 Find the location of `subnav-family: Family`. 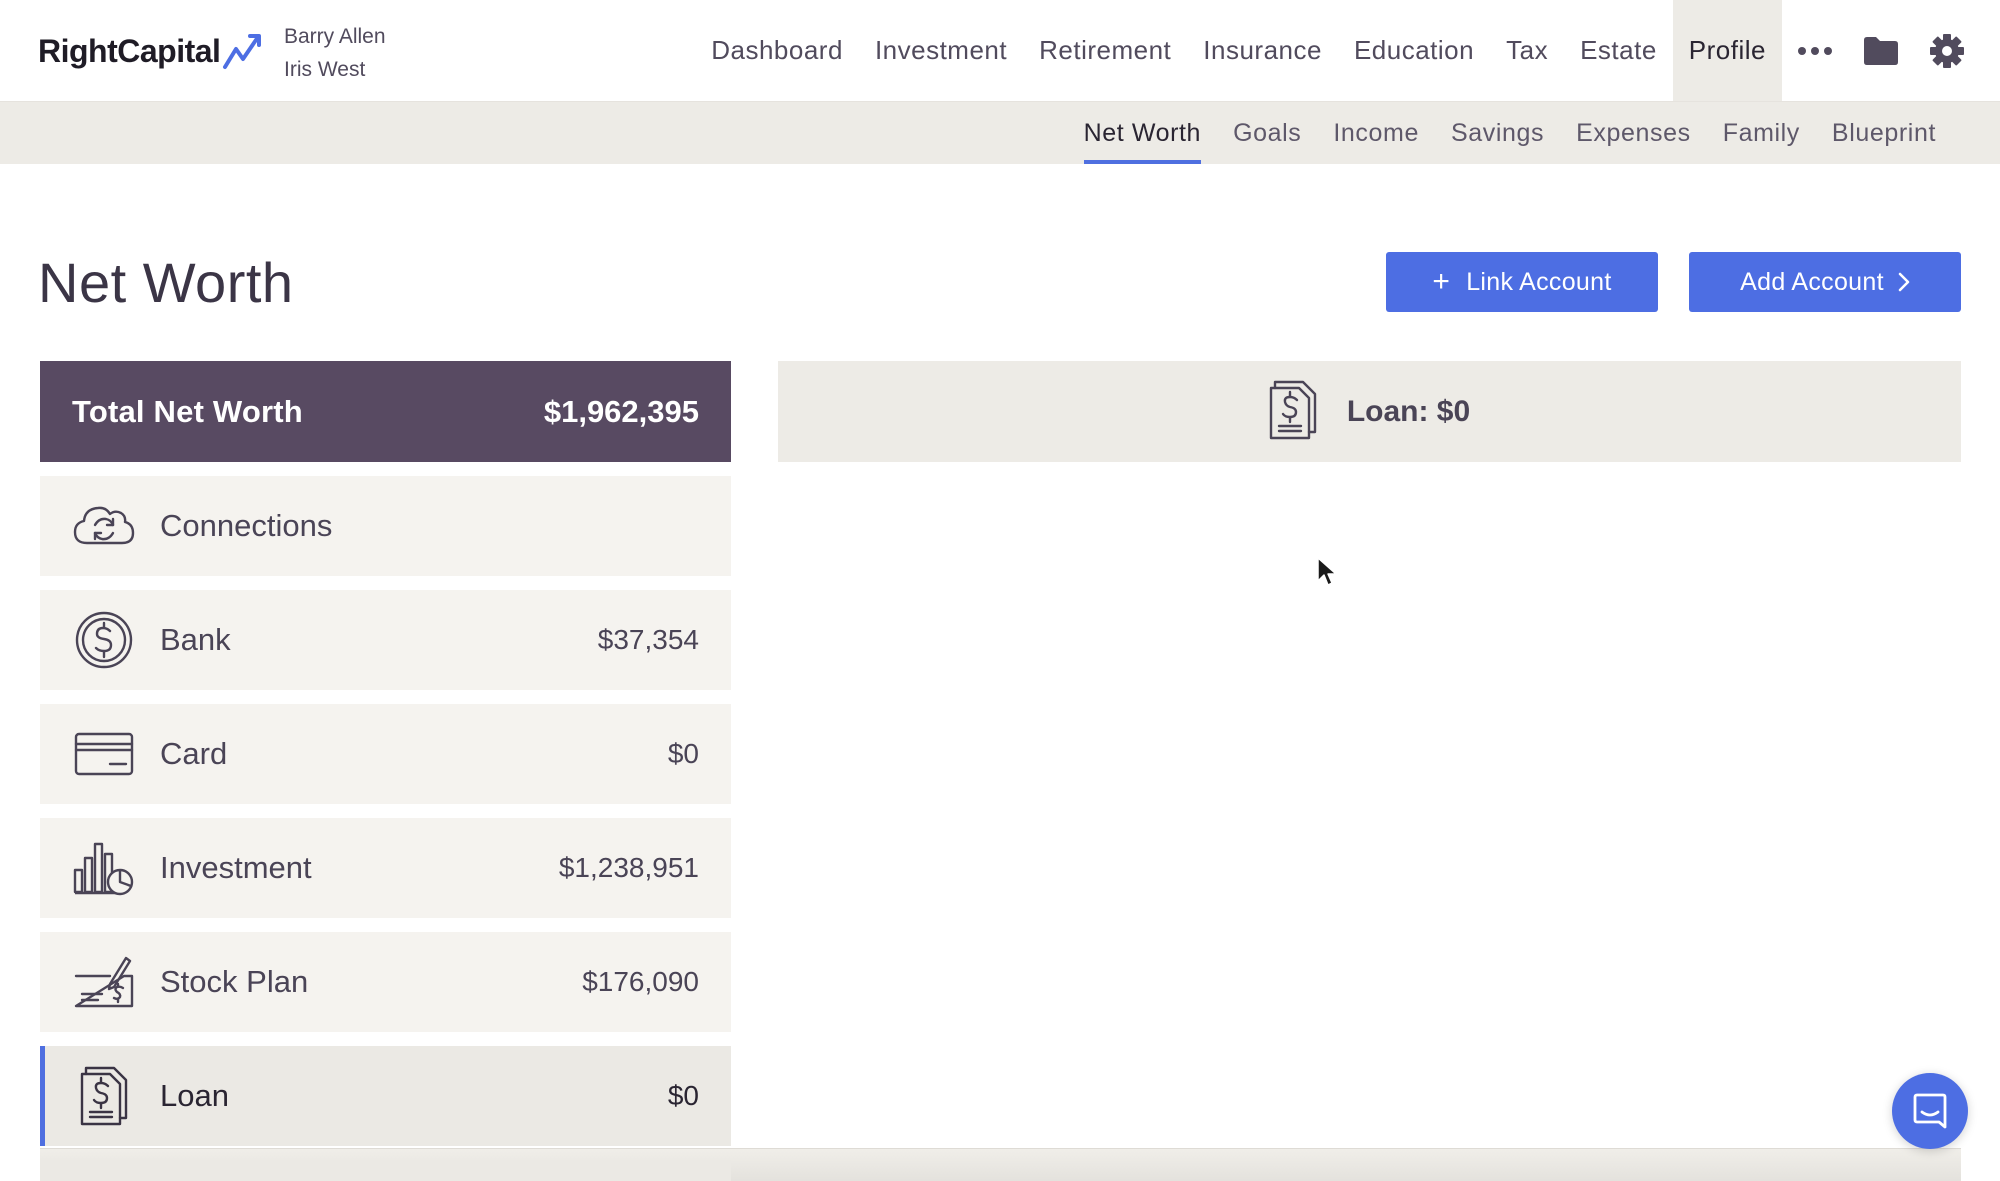

subnav-family: Family is located at coordinates (1761, 133).